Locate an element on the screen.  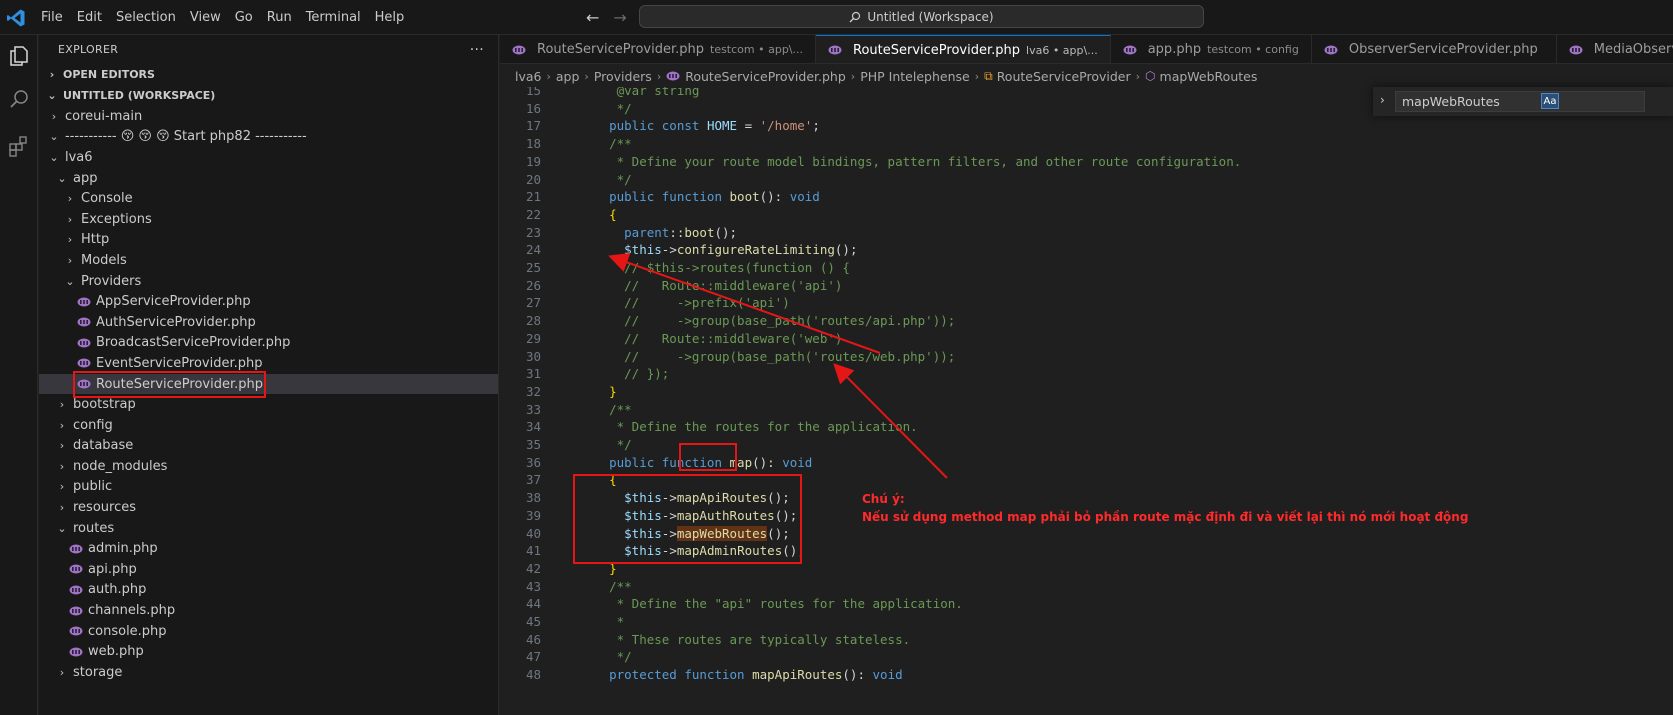
code-token: // ->prefix('api') is located at coordinates (684, 303).